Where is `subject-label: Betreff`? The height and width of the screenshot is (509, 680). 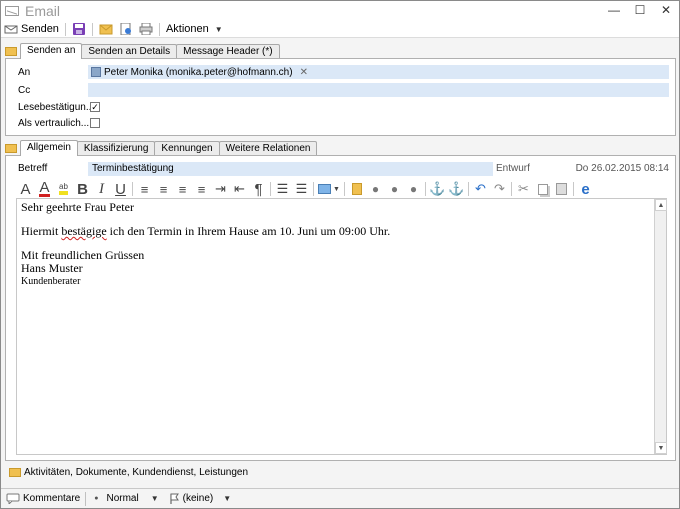 subject-label: Betreff is located at coordinates (33, 168).